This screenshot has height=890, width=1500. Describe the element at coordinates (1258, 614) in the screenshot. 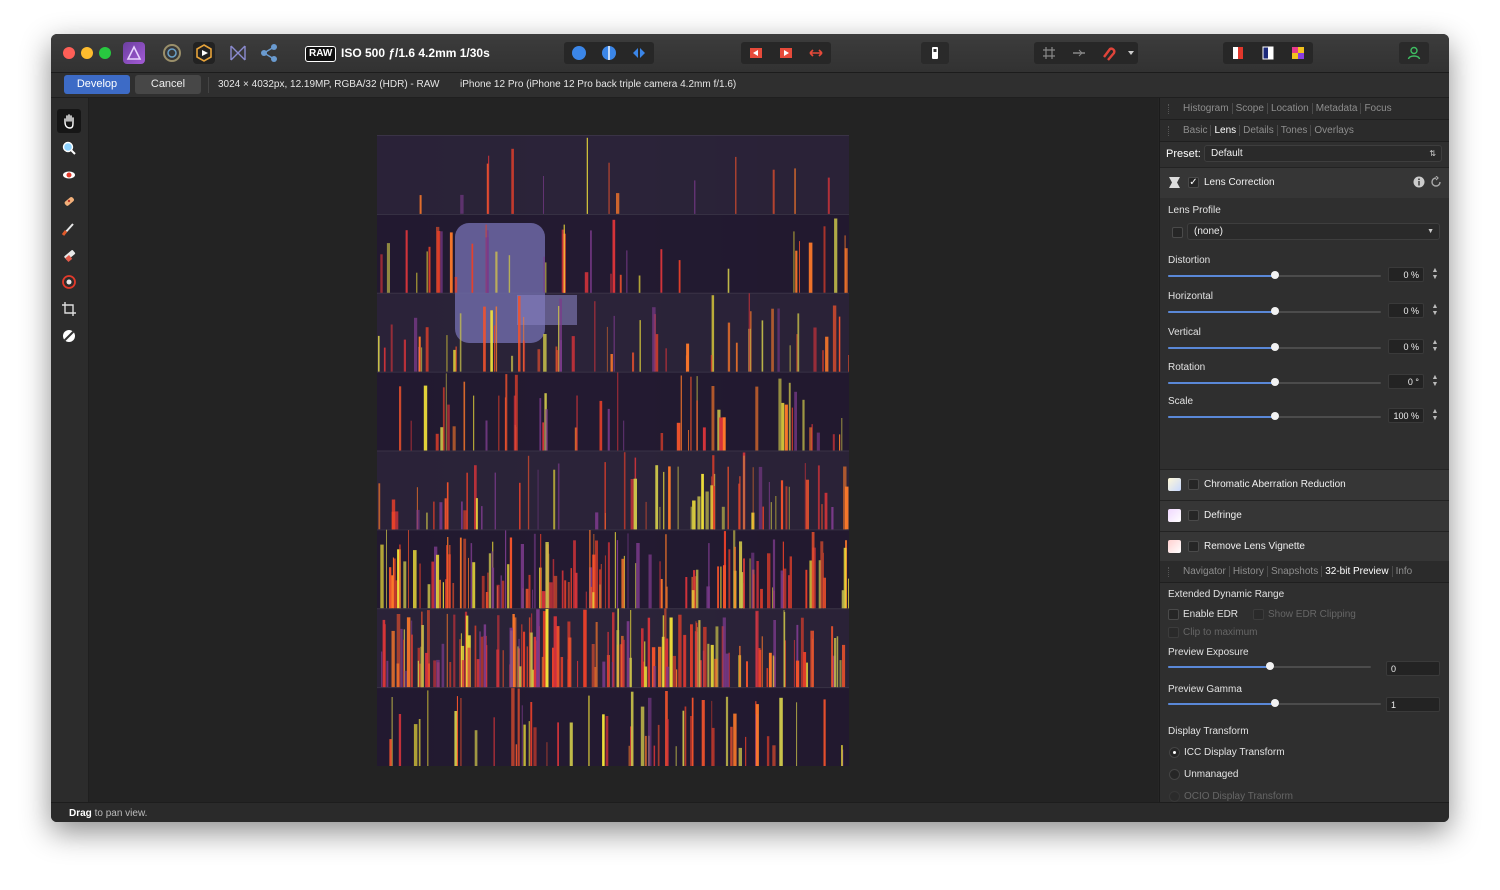

I see `show-edr-clipping-checkbox` at that location.